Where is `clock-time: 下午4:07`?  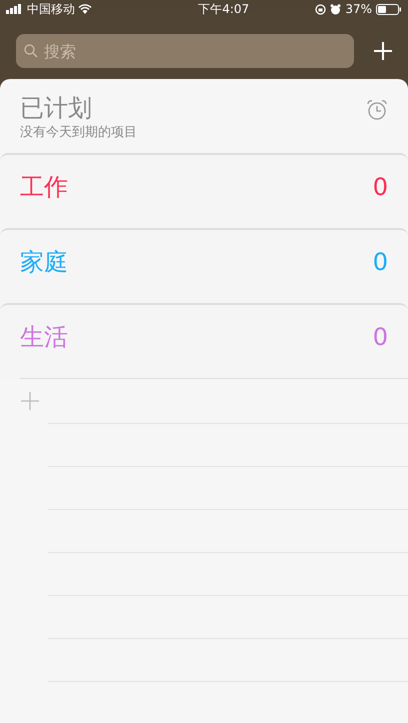
clock-time: 下午4:07 is located at coordinates (224, 9).